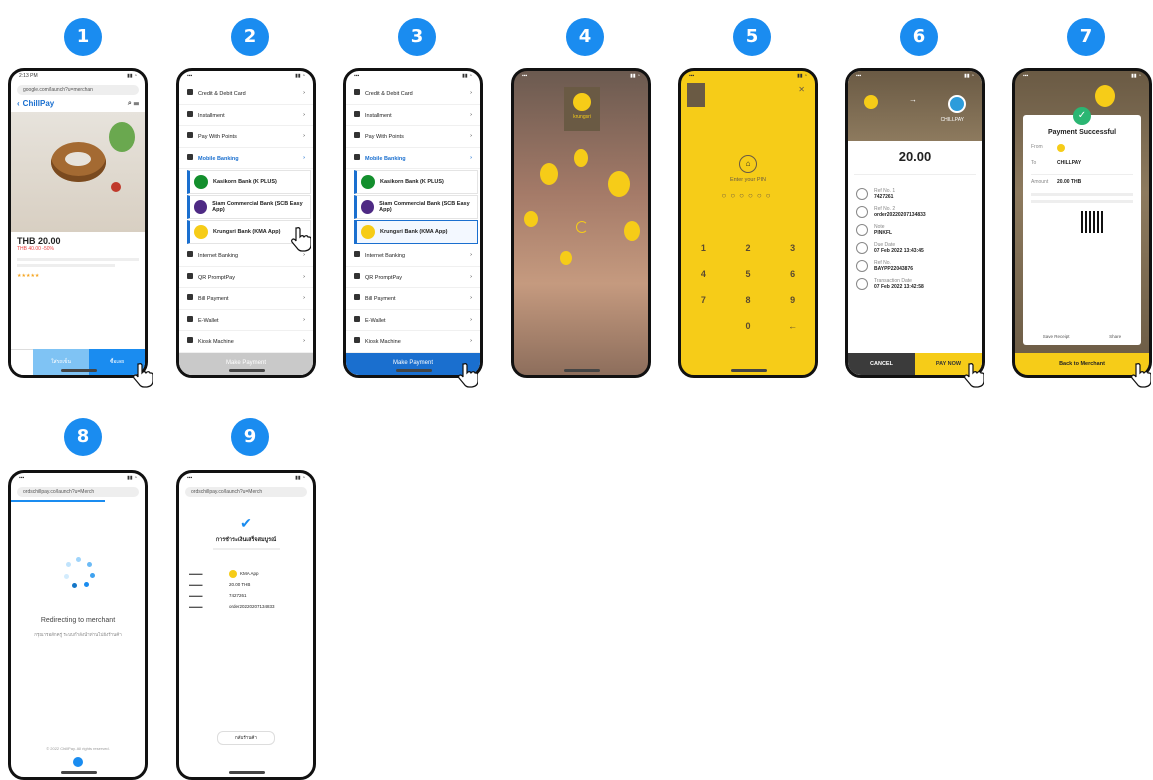  I want to click on redirect-title: Redirecting to merchant, so click(78, 620).